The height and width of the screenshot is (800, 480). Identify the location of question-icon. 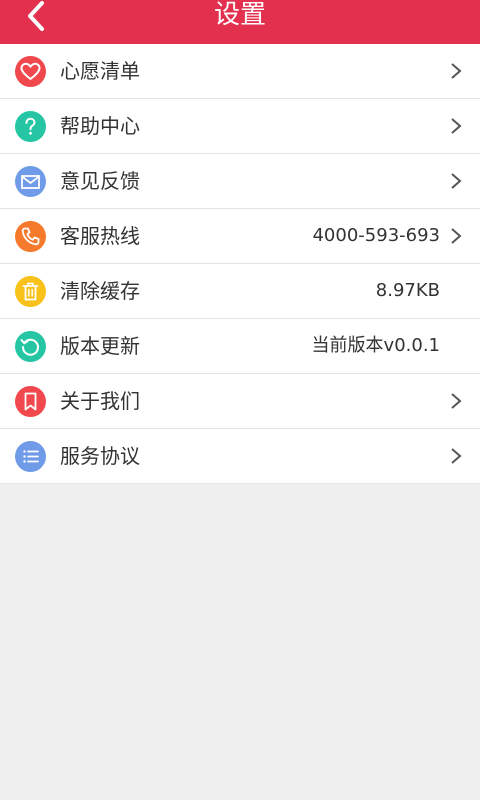
(30, 126).